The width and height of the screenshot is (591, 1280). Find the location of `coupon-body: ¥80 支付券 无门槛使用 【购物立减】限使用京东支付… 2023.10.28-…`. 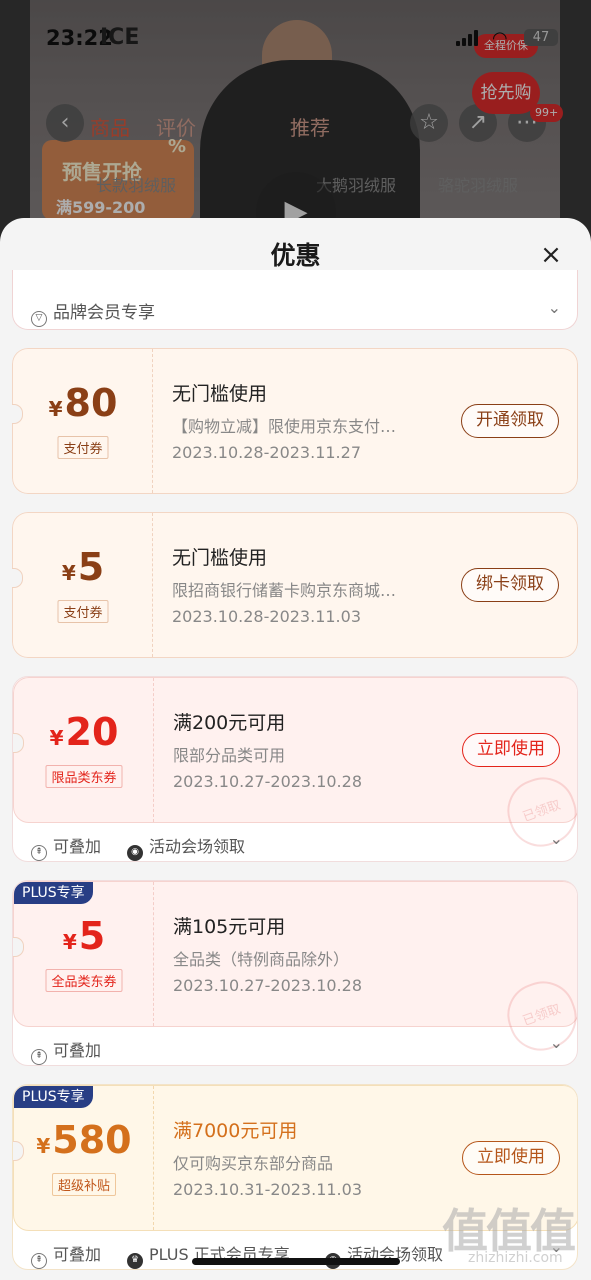

coupon-body: ¥80 支付券 无门槛使用 【购物立减】限使用京东支付… 2023.10.28-… is located at coordinates (295, 421).